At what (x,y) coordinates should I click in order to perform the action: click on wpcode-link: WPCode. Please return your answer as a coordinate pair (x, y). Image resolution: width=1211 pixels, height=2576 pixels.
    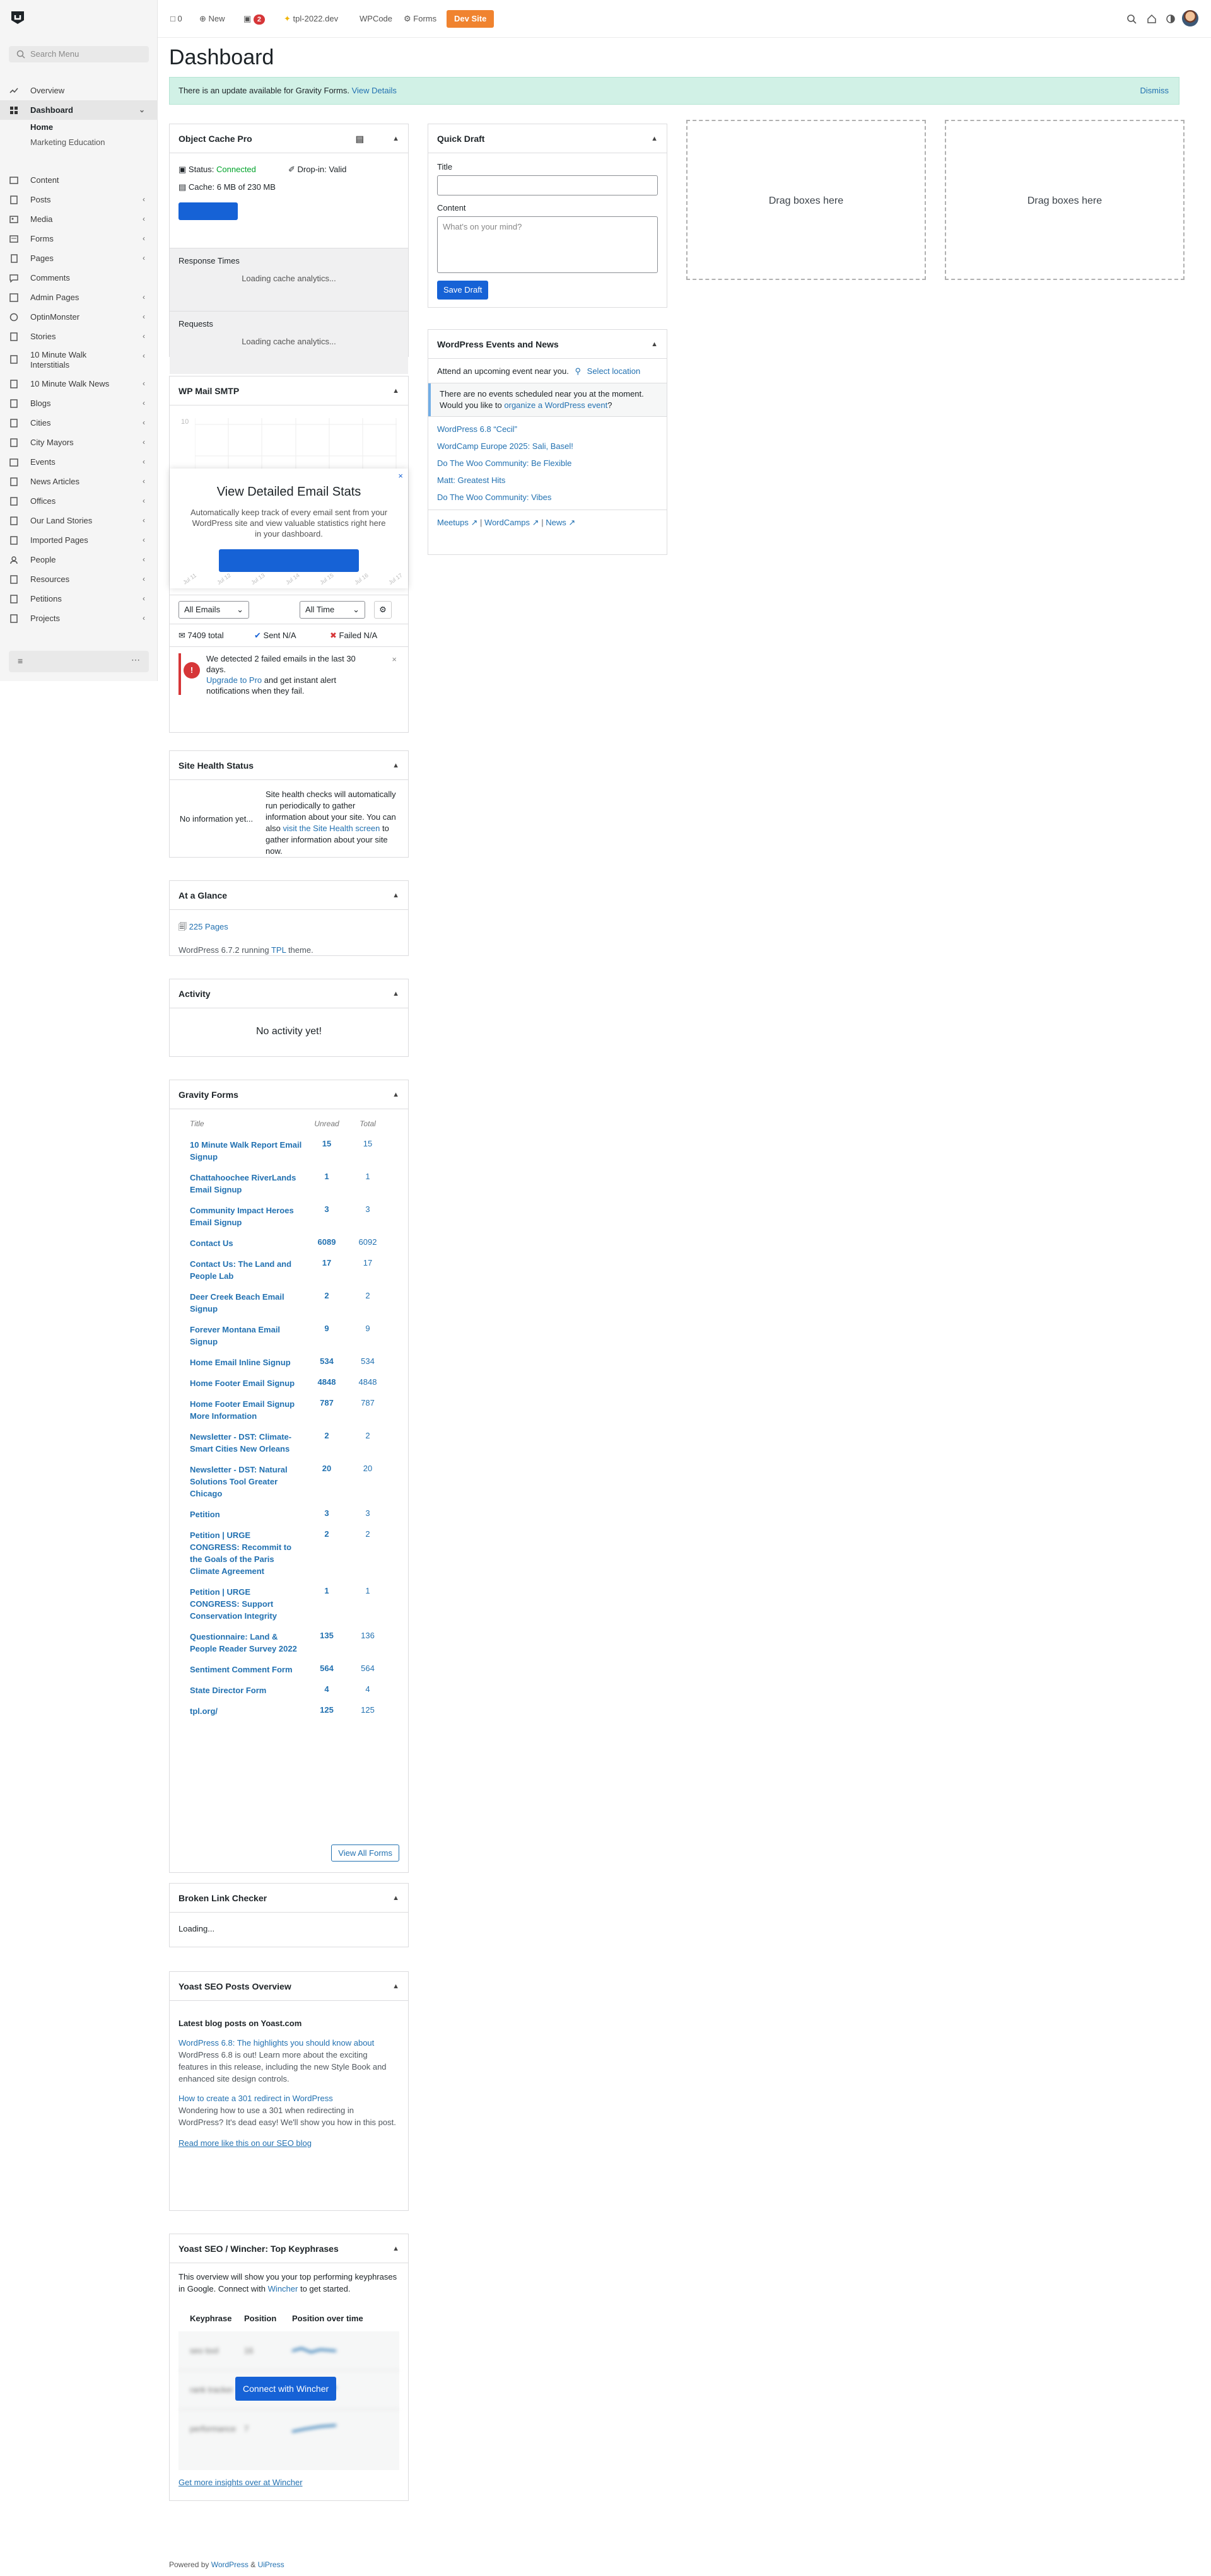
    Looking at the image, I should click on (376, 19).